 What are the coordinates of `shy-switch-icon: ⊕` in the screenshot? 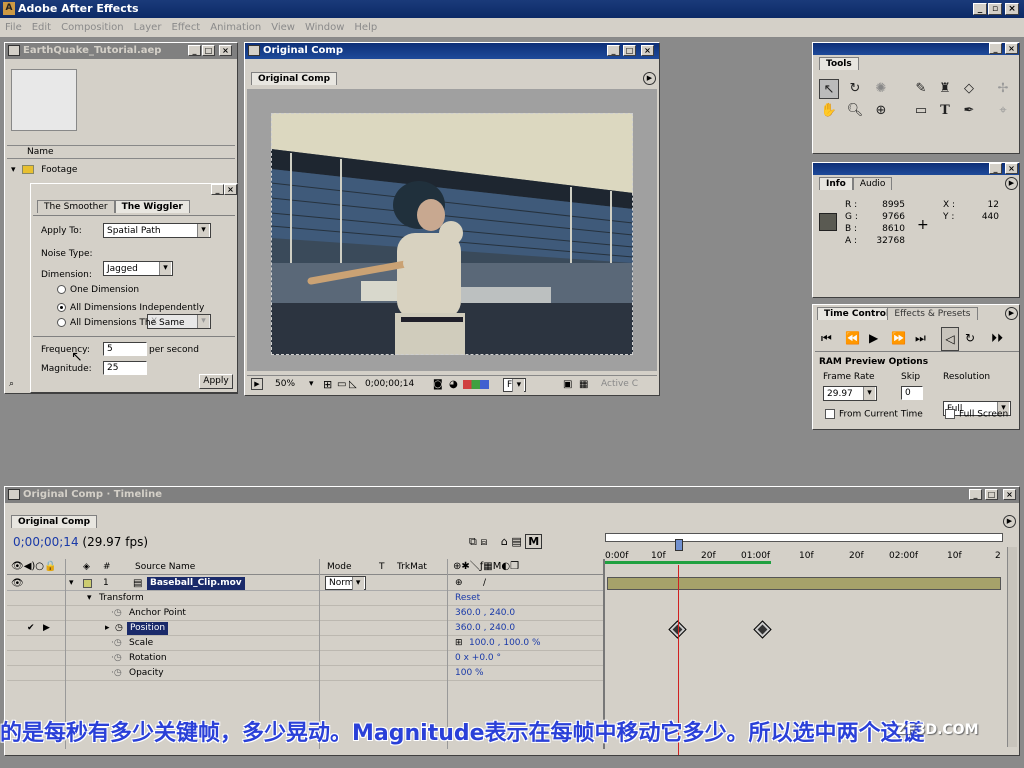 It's located at (459, 583).